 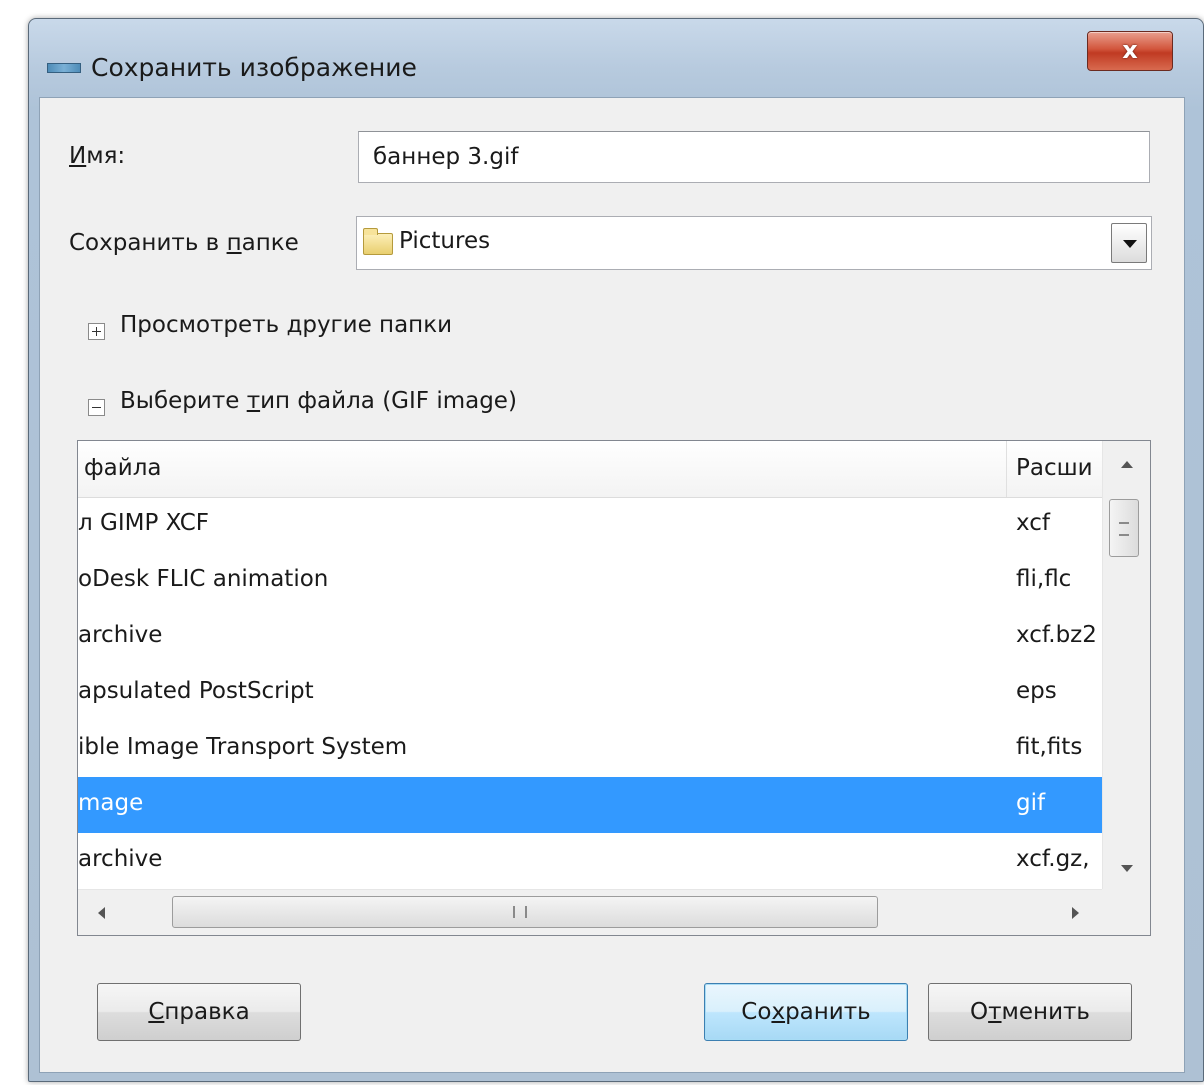 I want to click on file-type-extension: xcf, so click(x=1033, y=523).